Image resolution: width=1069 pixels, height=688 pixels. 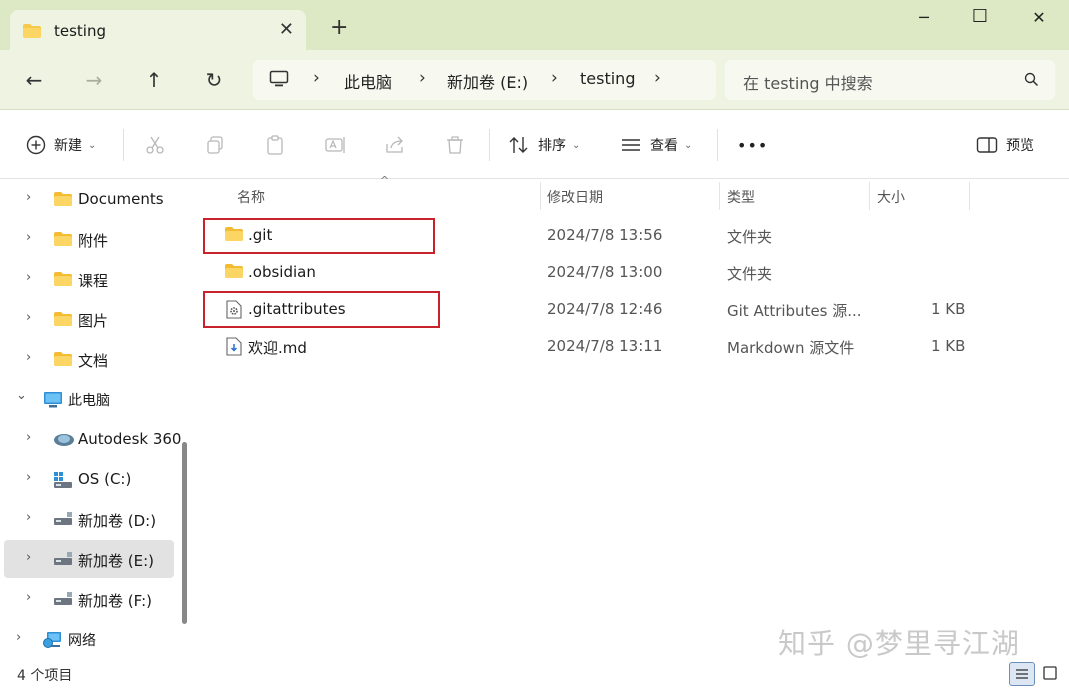 I want to click on cut-icon, so click(x=155, y=145).